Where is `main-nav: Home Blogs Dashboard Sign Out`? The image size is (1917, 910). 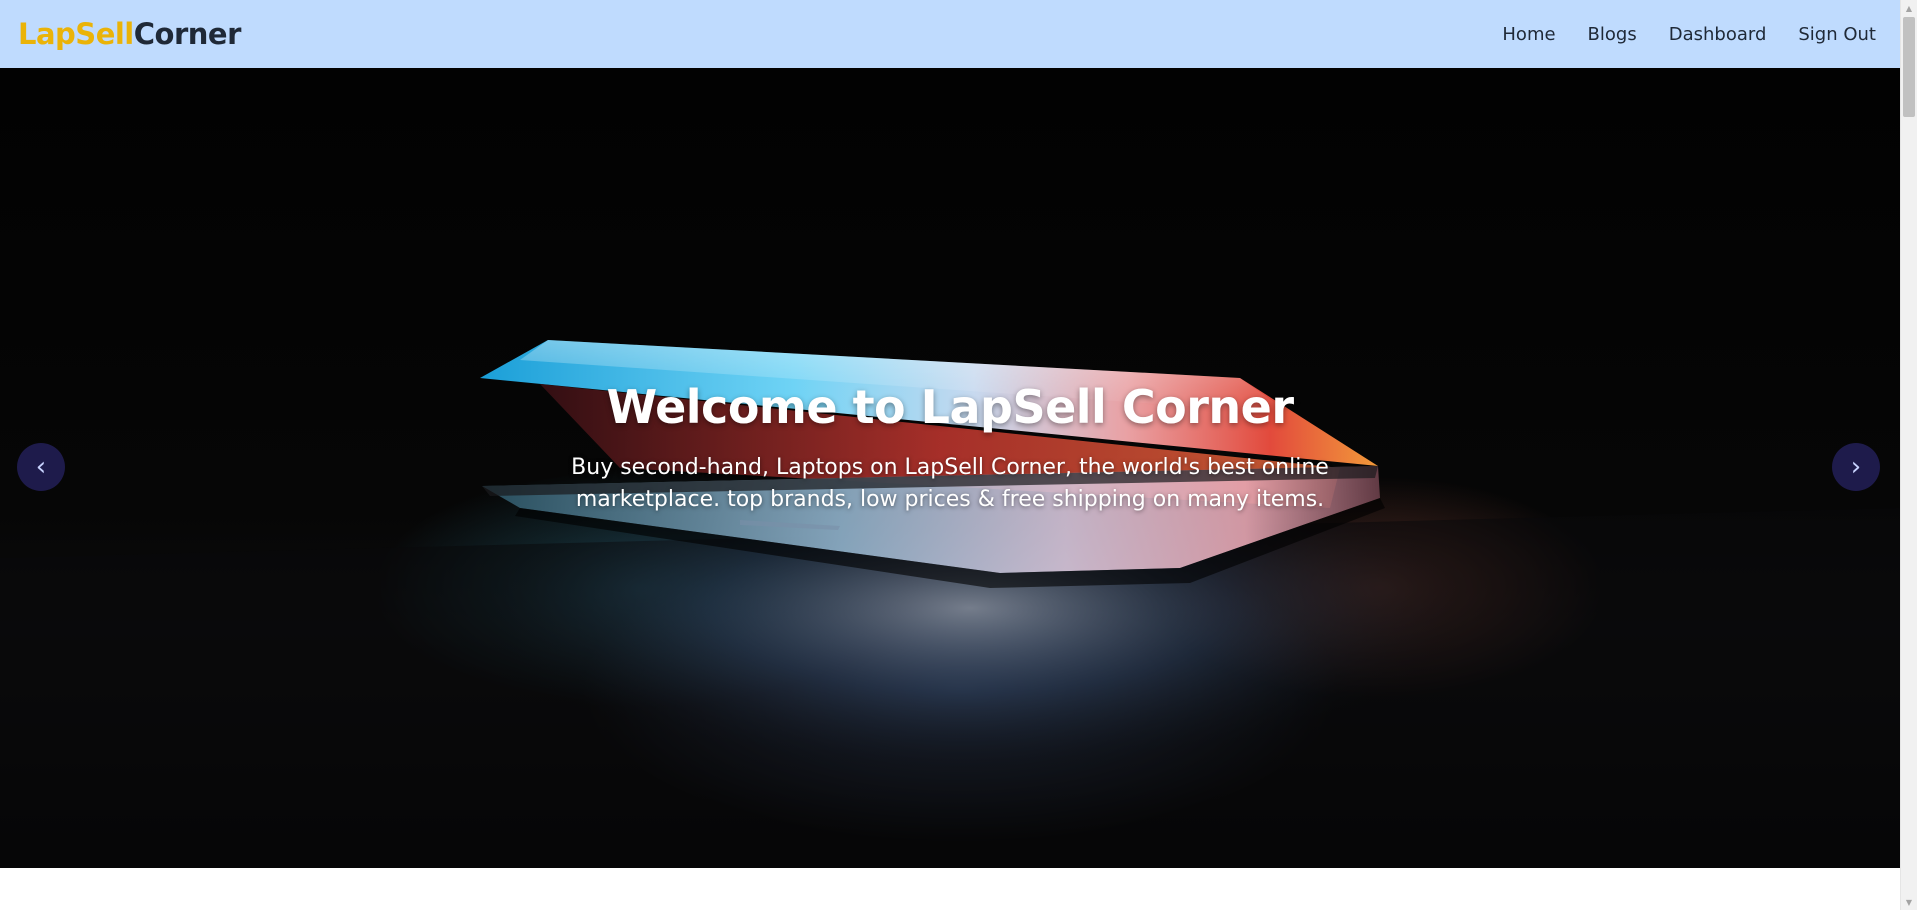 main-nav: Home Blogs Dashboard Sign Out is located at coordinates (1689, 34).